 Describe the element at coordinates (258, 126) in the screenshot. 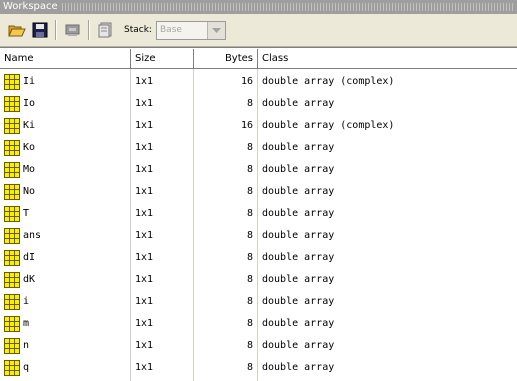

I see `table-row: Ki 1x1 16 double array (complex)` at that location.